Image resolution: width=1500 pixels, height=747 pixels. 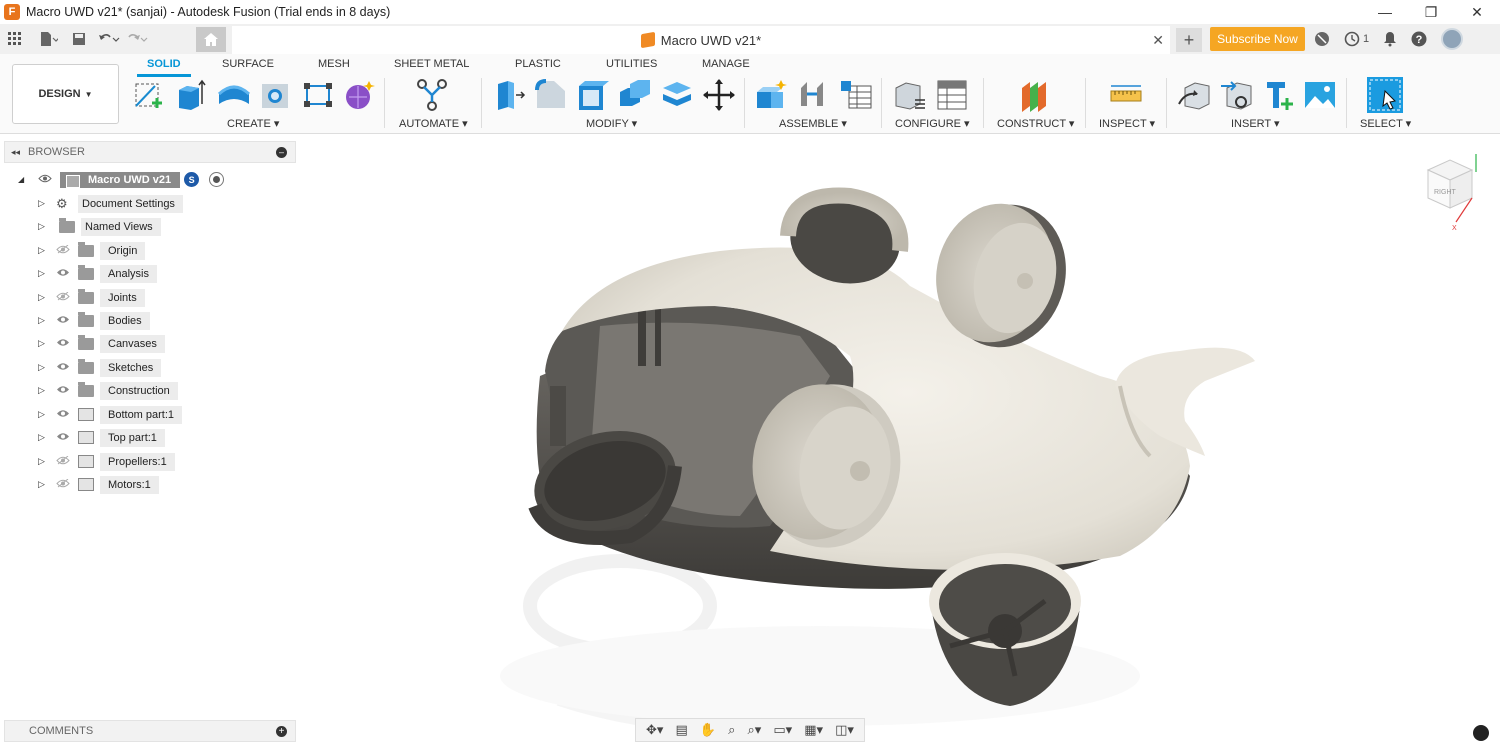 I want to click on viewcube: RIGHT X, so click(x=1452, y=192).